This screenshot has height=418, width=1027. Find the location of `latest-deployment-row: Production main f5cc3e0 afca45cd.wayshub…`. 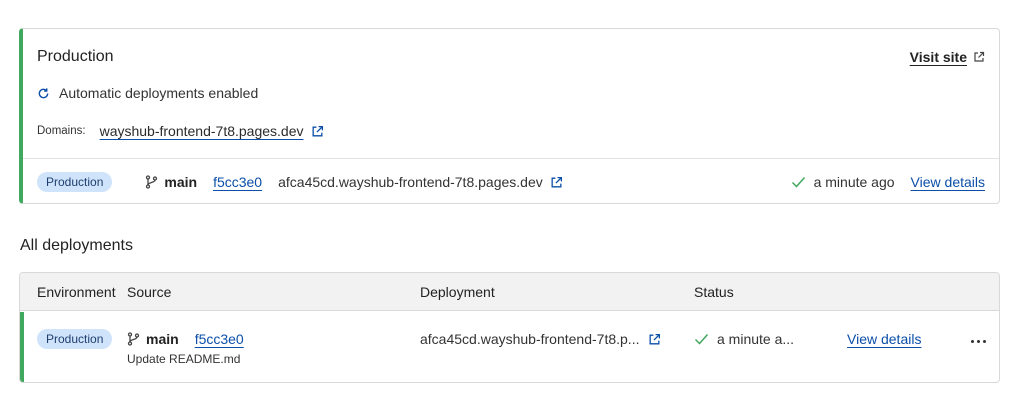

latest-deployment-row: Production main f5cc3e0 afca45cd.wayshub… is located at coordinates (511, 182).